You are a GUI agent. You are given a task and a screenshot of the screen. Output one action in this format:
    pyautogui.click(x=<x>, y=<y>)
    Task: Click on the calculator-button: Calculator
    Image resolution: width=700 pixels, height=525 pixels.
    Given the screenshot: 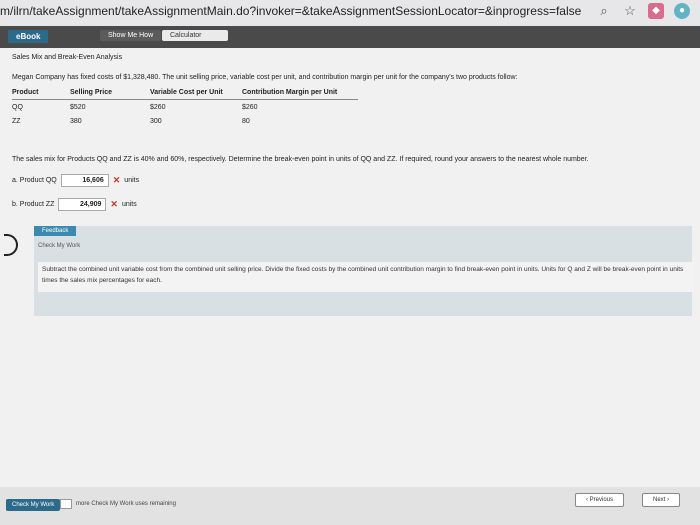 What is the action you would take?
    pyautogui.click(x=195, y=35)
    